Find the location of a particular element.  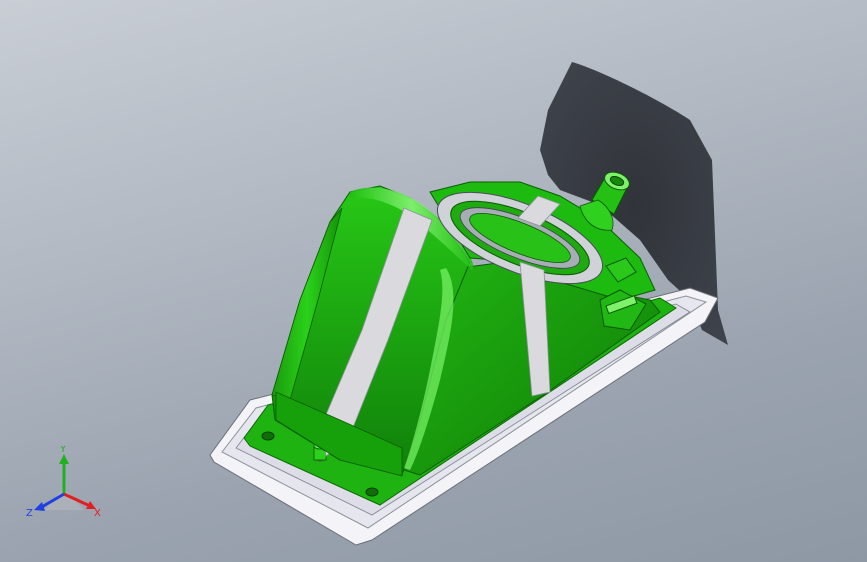

triad-y-label: Y is located at coordinates (63, 450).